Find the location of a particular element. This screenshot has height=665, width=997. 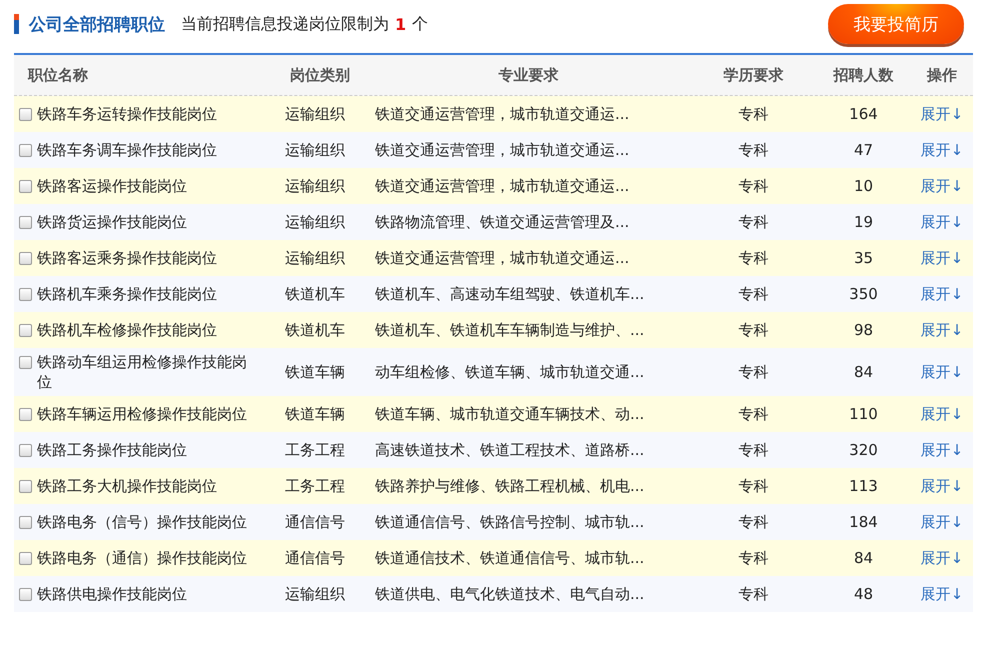

job-title: 铁路客运乘务操作技能岗位 is located at coordinates (127, 258).